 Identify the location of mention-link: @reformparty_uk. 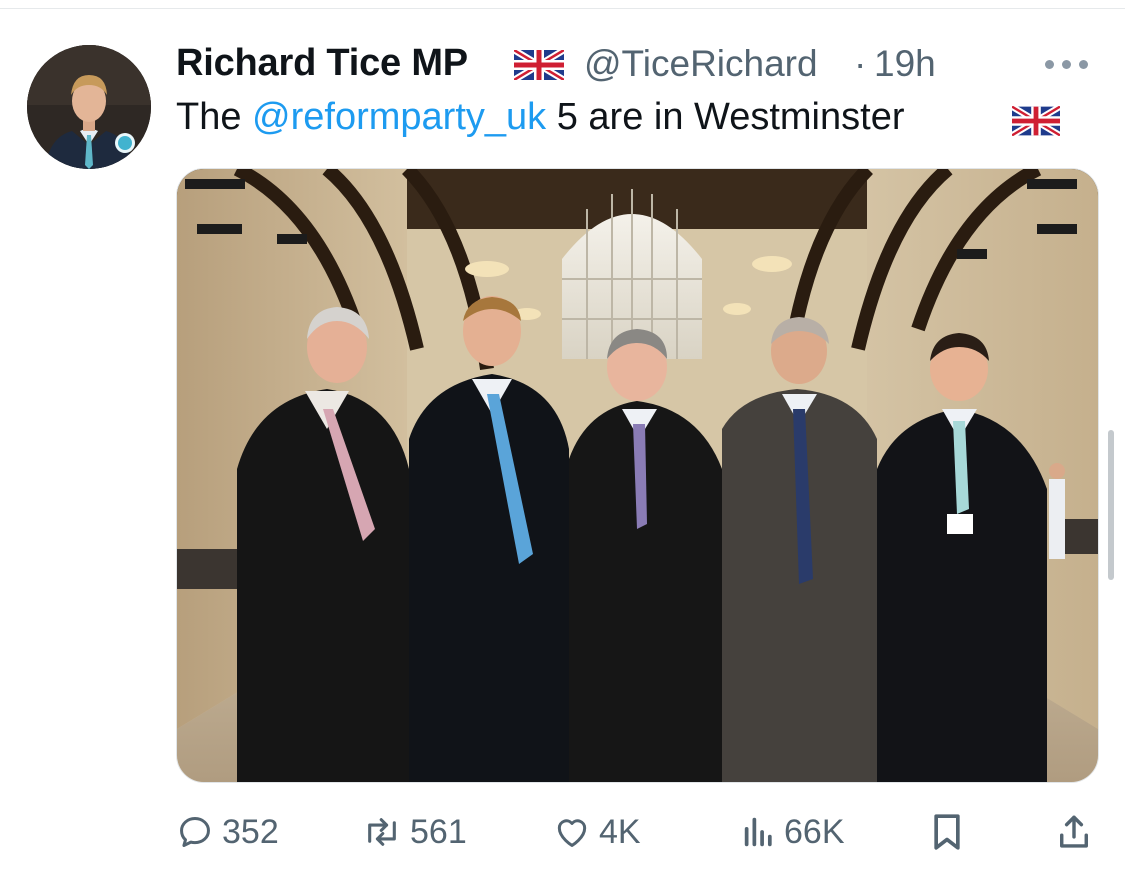
(399, 117).